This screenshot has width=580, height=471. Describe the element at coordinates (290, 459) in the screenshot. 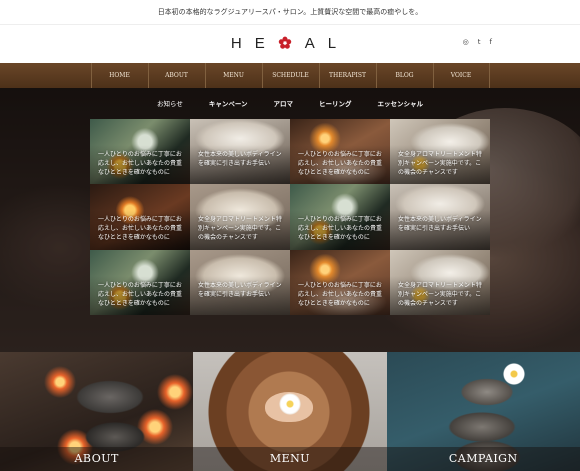

I see `menu-panel-label: MENU` at that location.